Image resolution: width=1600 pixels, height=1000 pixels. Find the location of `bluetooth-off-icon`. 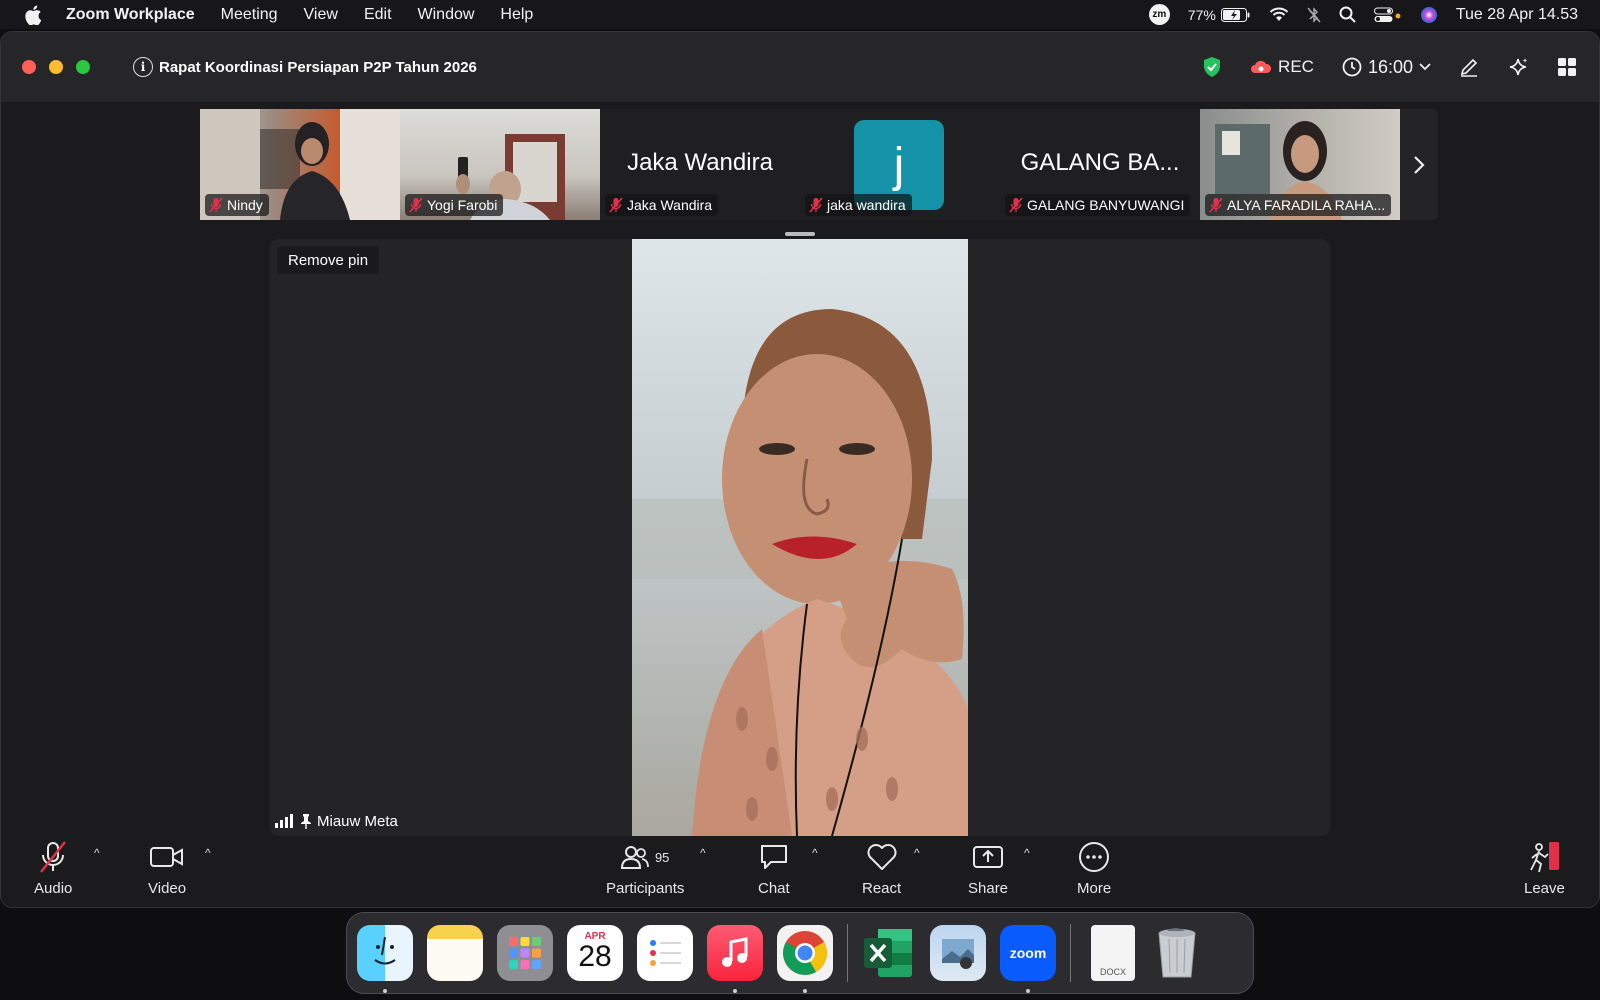

bluetooth-off-icon is located at coordinates (1314, 15).